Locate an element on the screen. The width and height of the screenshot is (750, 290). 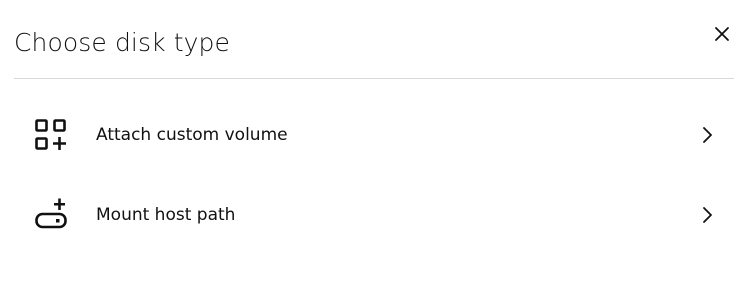
close-button is located at coordinates (722, 34).